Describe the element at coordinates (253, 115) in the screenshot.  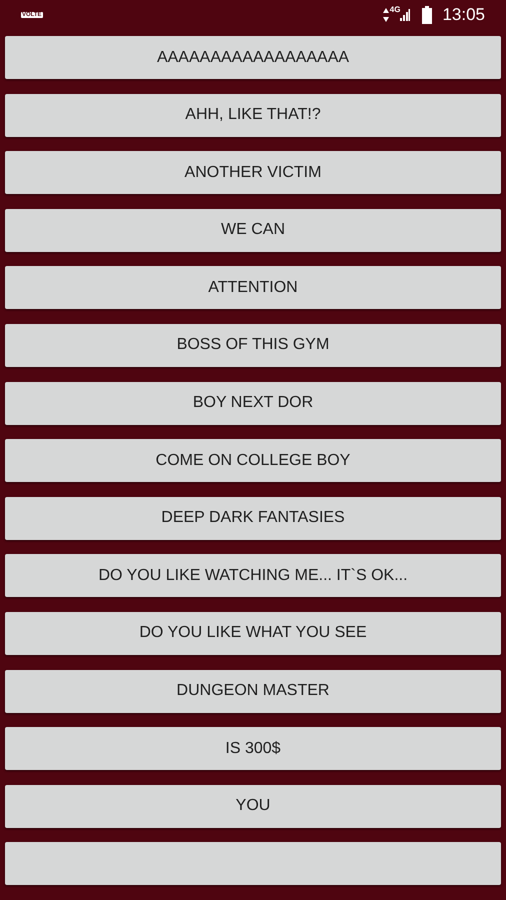
I see `sound-button: AHH, LIKE THAT!?` at that location.